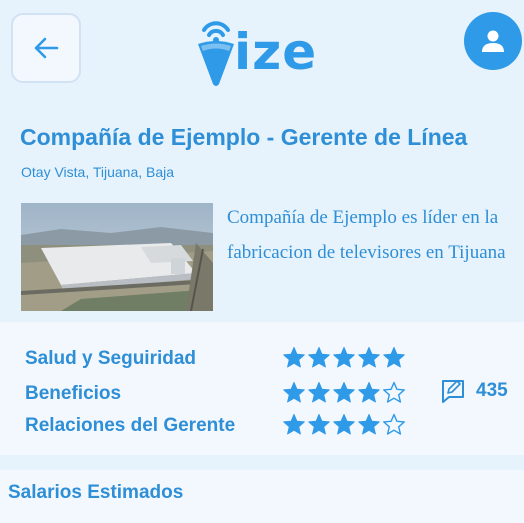  I want to click on logo-text: ize, so click(276, 52).